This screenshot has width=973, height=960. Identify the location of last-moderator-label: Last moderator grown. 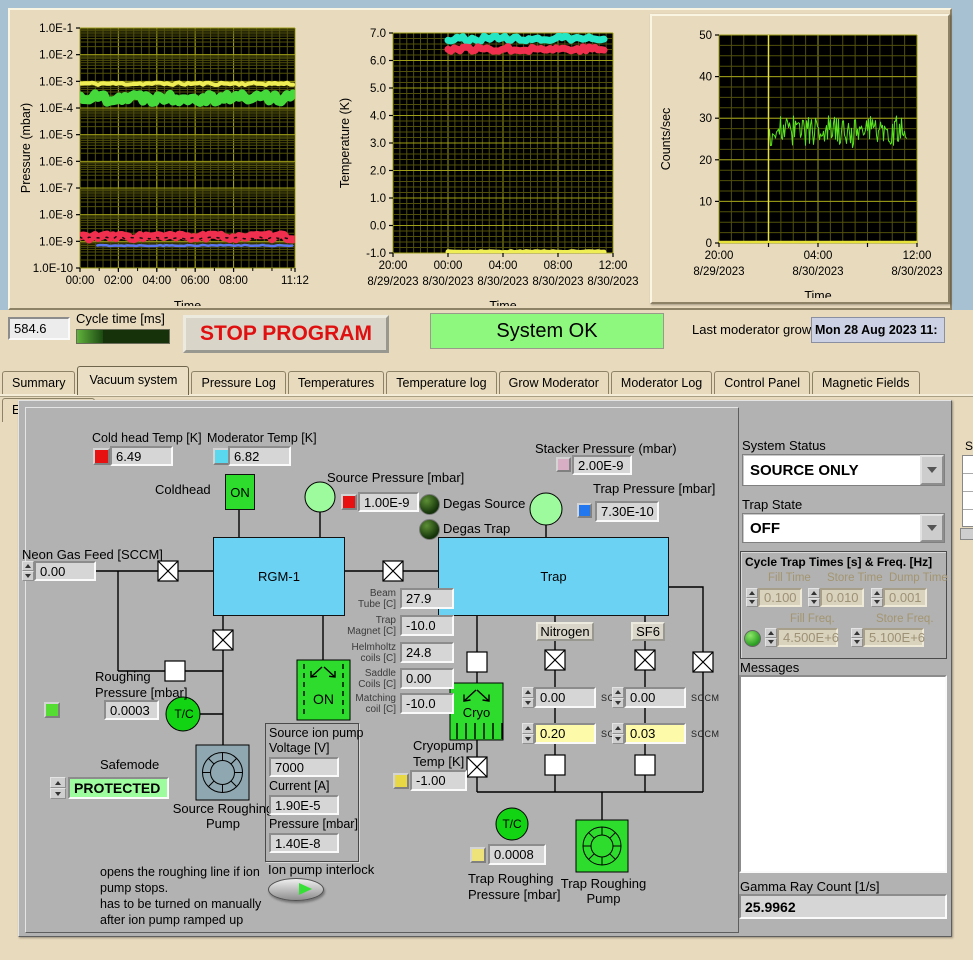
(755, 329).